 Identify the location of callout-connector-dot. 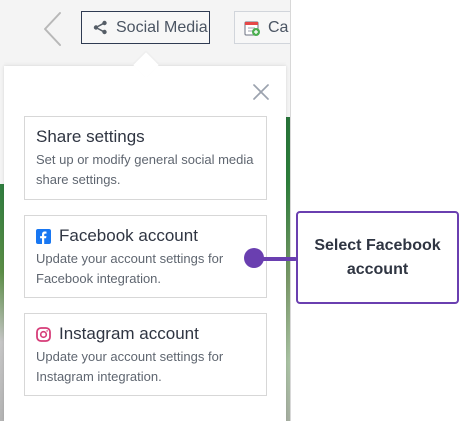
(254, 258).